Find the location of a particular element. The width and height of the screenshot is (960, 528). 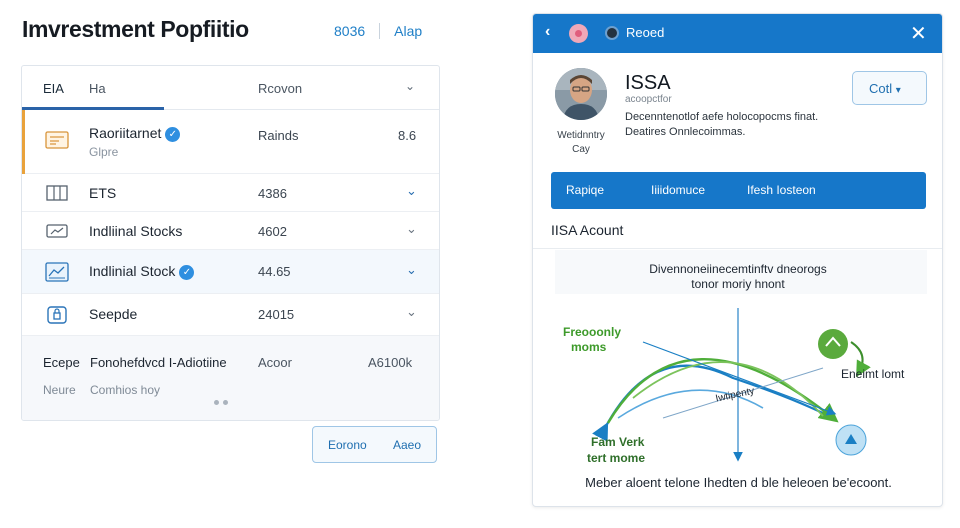

row-value: 4602 is located at coordinates (272, 231).